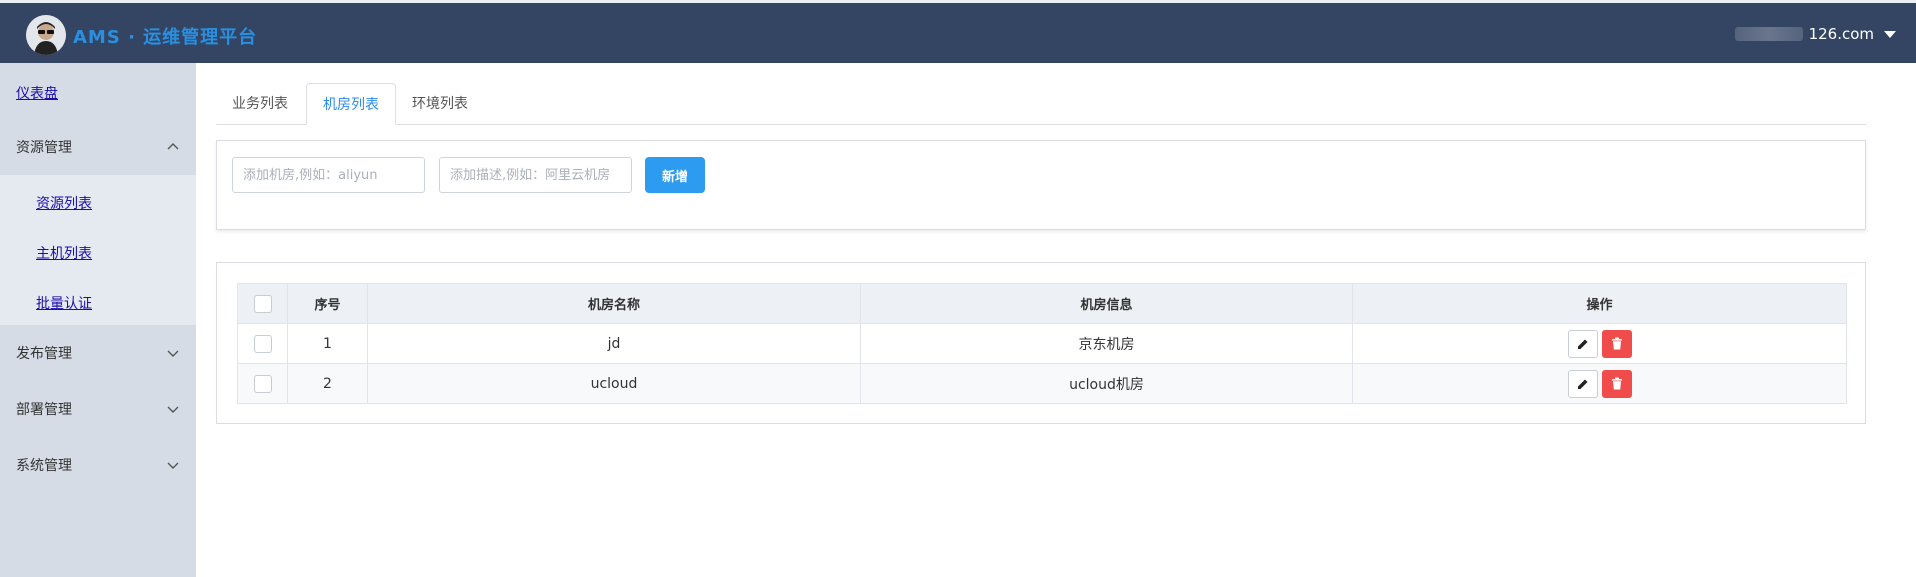 The height and width of the screenshot is (577, 1916). What do you see at coordinates (1041, 185) in the screenshot?
I see `add-idc-panel: 新增` at bounding box center [1041, 185].